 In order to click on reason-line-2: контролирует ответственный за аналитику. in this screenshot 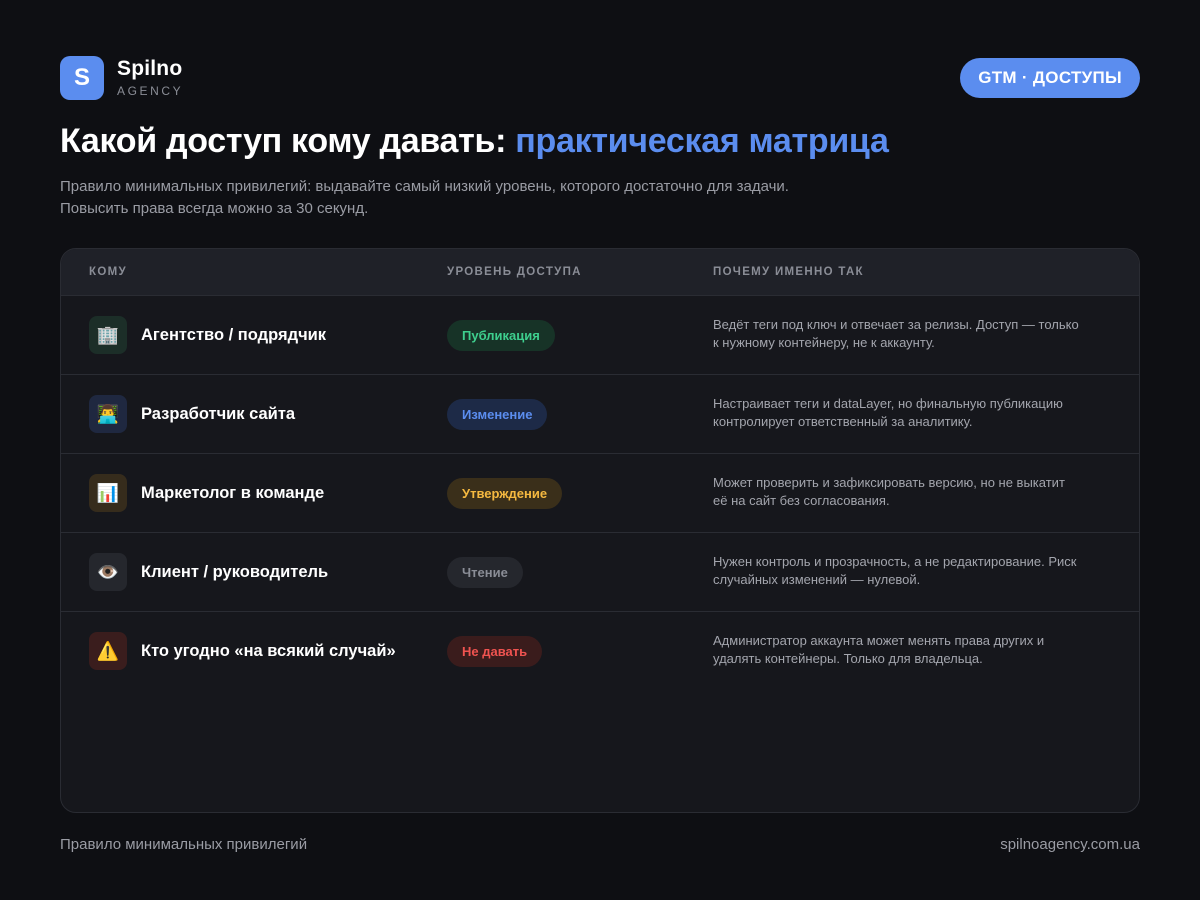, I will do `click(843, 421)`.